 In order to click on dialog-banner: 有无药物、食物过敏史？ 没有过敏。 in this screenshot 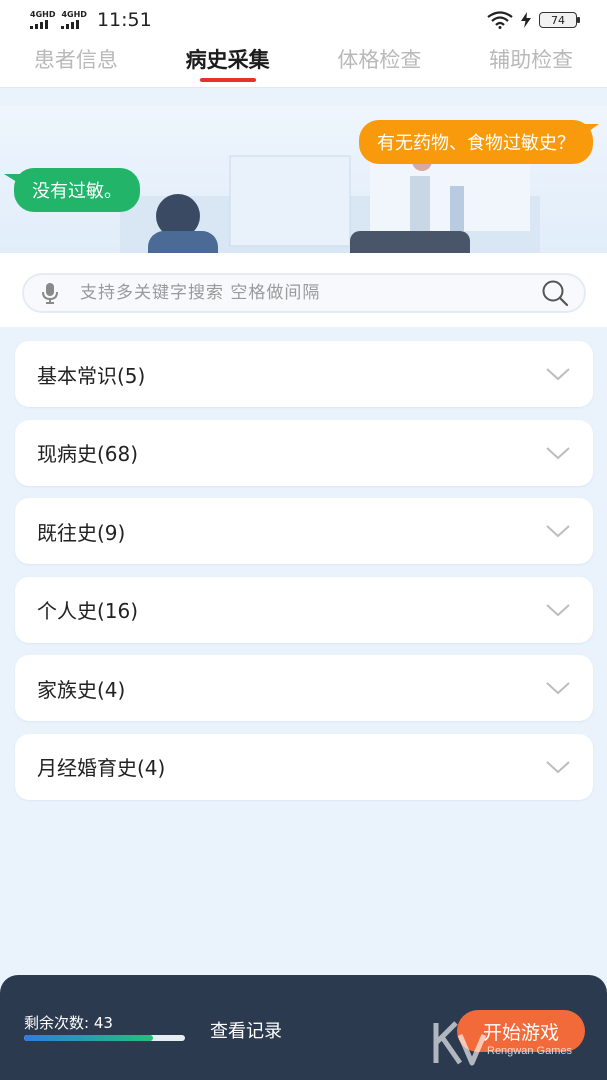, I will do `click(303, 179)`.